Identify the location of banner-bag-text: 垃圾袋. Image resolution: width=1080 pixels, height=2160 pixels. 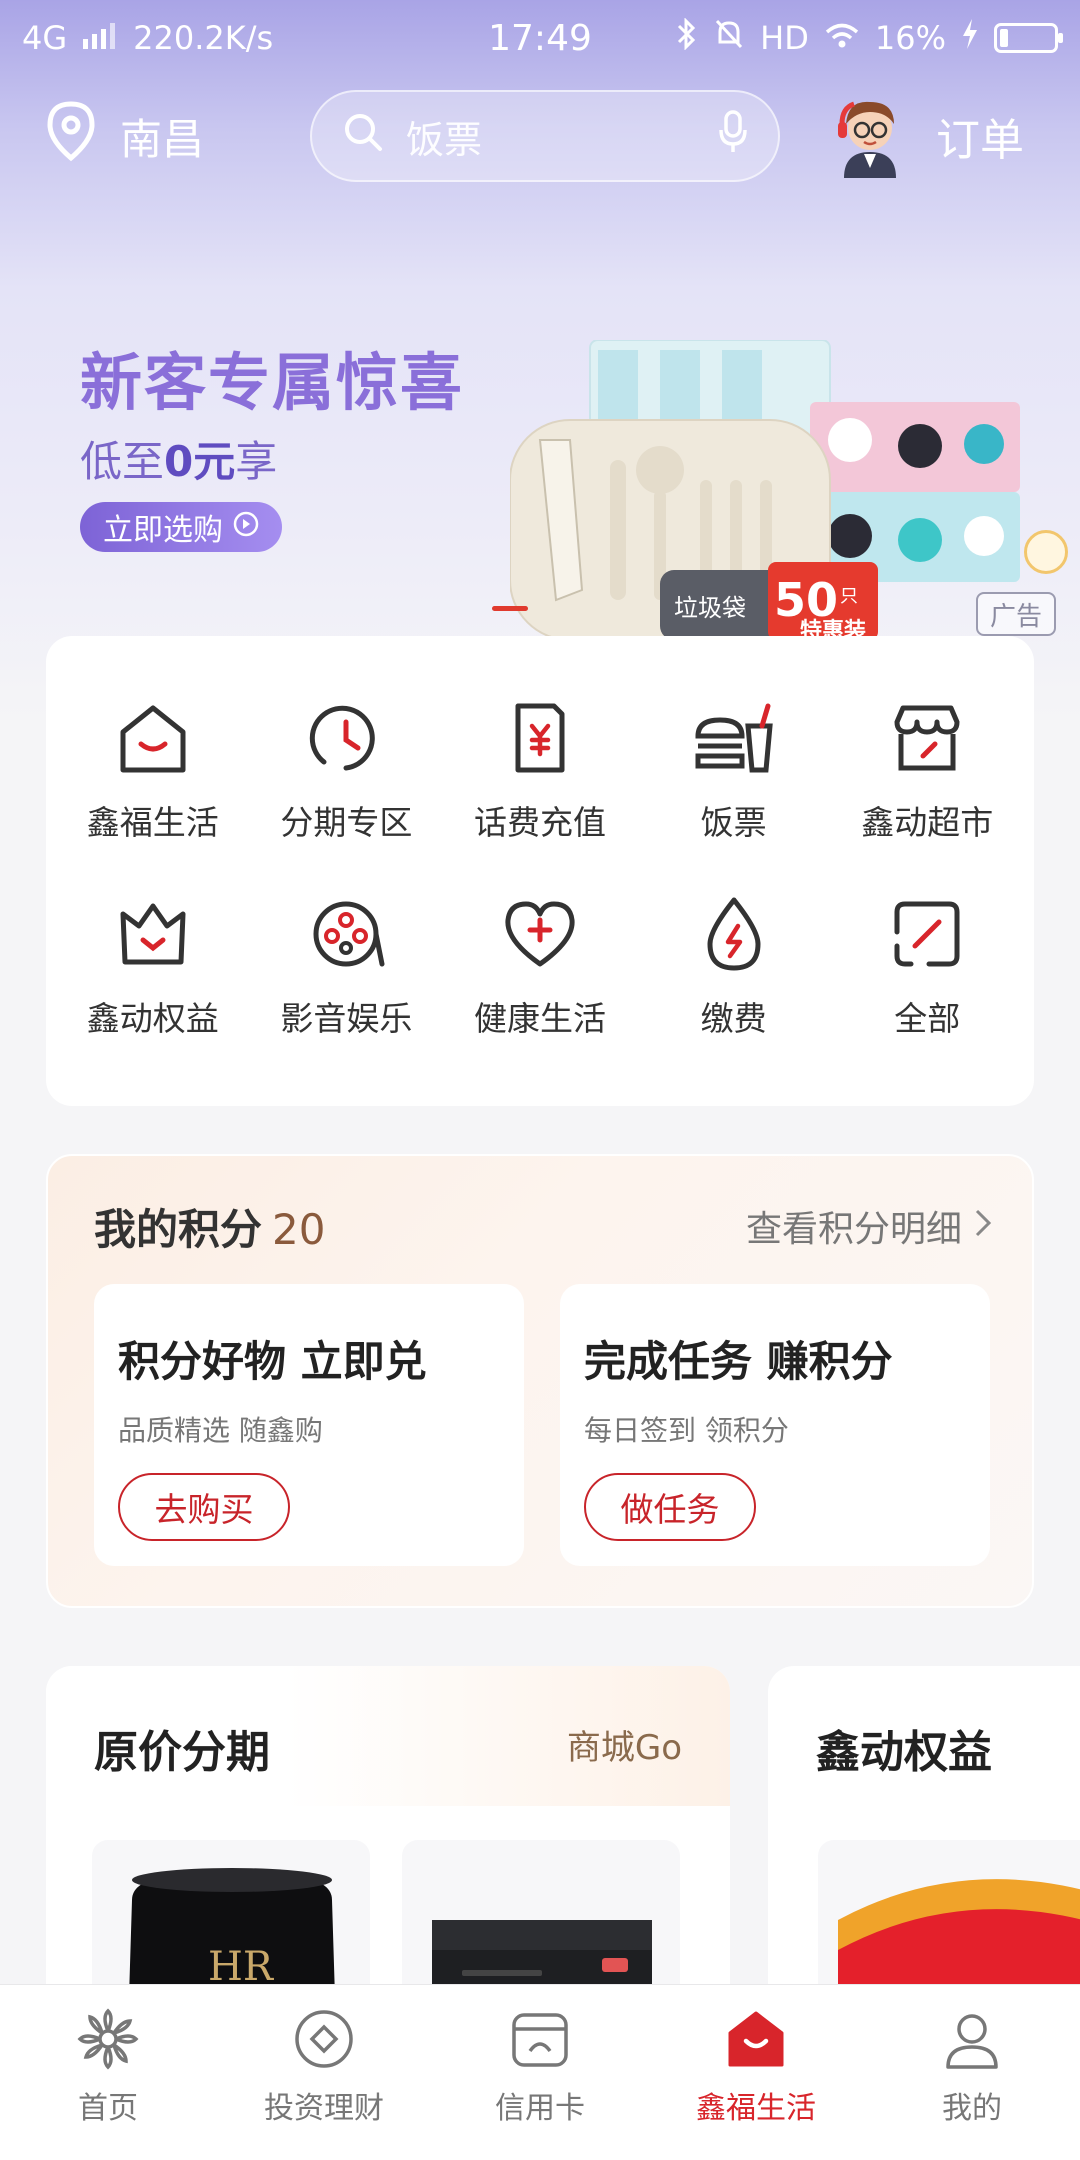
(710, 608).